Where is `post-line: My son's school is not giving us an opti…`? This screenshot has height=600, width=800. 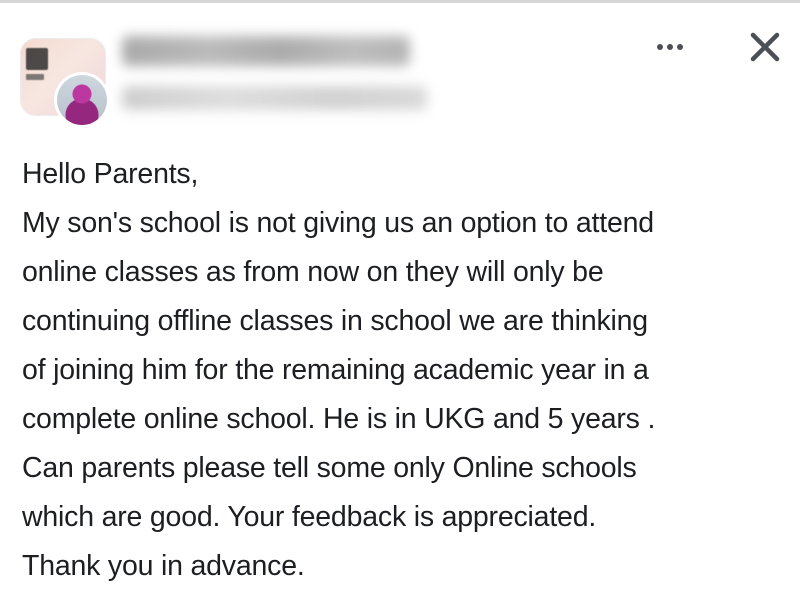 post-line: My son's school is not giving us an opti… is located at coordinates (338, 223).